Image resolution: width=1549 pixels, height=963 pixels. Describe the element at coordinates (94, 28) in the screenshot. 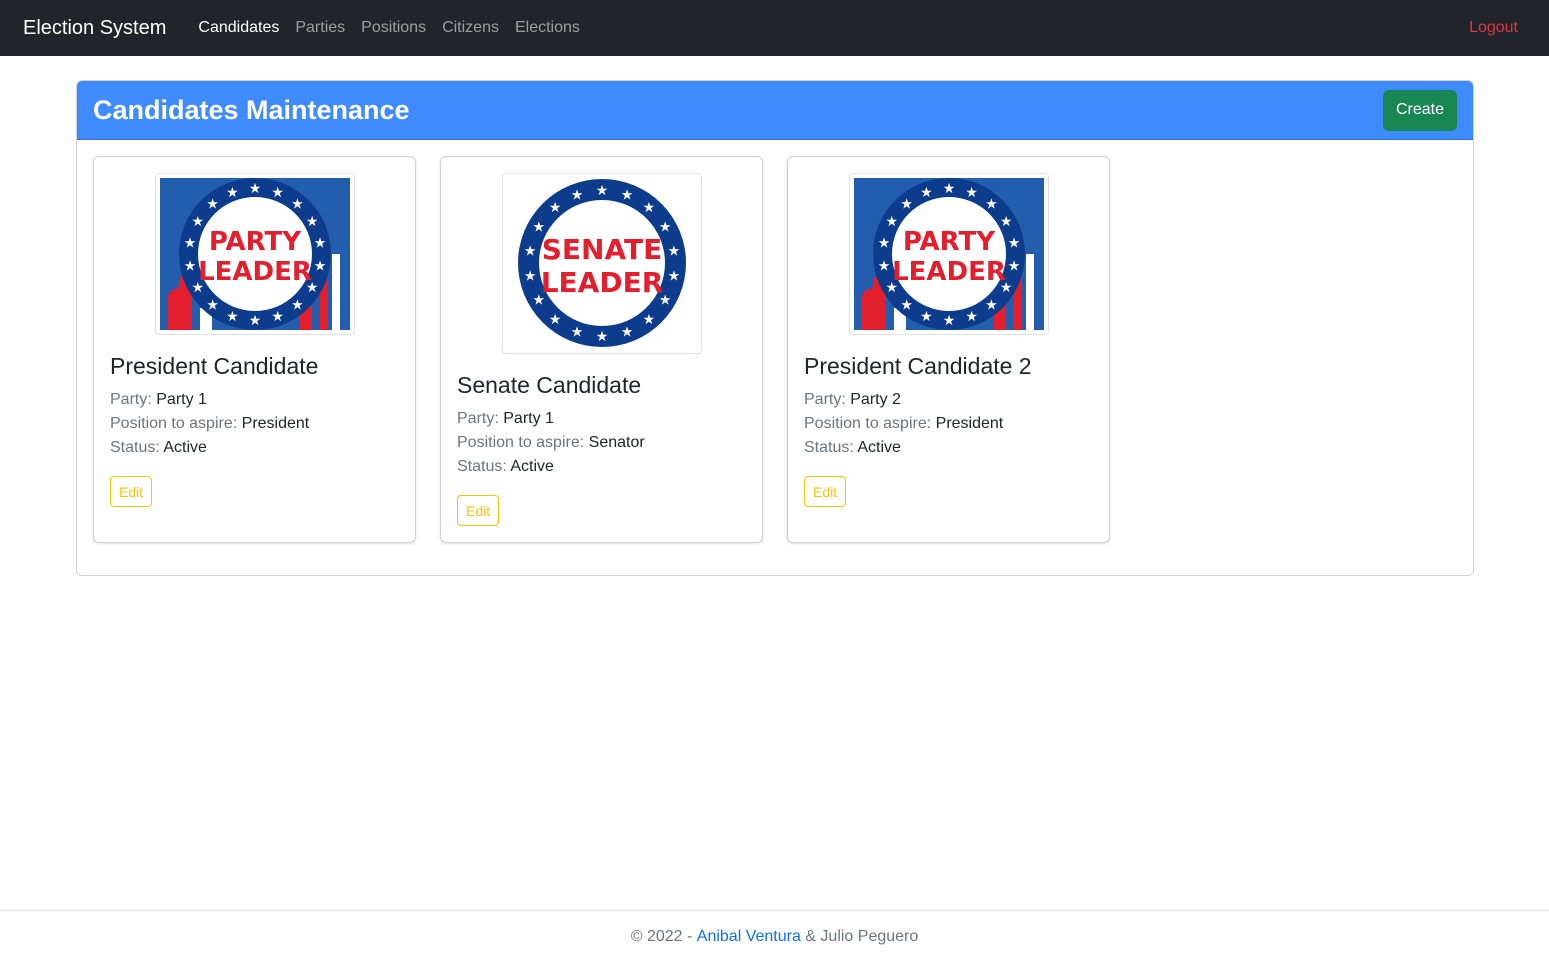

I see `brand-link: Election System` at that location.